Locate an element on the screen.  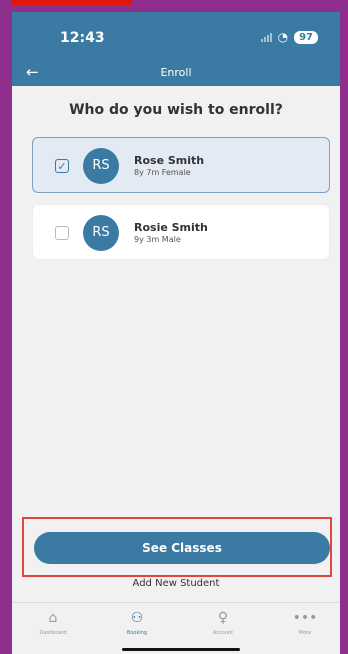
page-title: Enroll is located at coordinates (176, 72).